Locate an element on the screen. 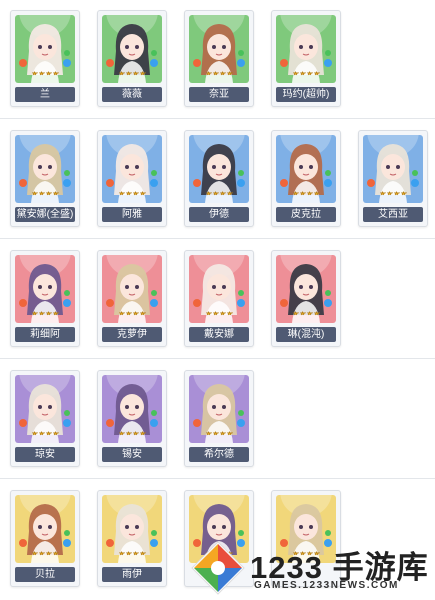 The height and width of the screenshot is (600, 435). site-watermark: 1233 手游库 GAMES.1233NEWS.COM is located at coordinates (310, 568).